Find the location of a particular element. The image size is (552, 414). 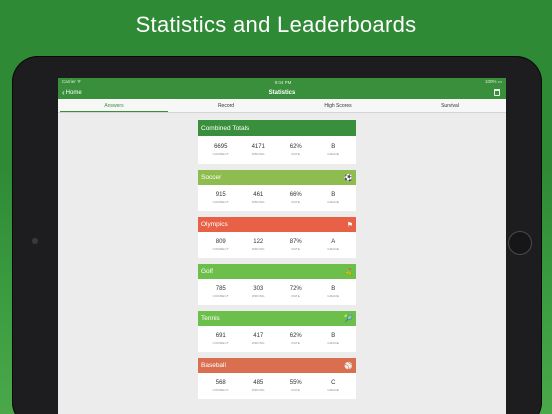

stat-grade: C GRADE is located at coordinates (333, 386).